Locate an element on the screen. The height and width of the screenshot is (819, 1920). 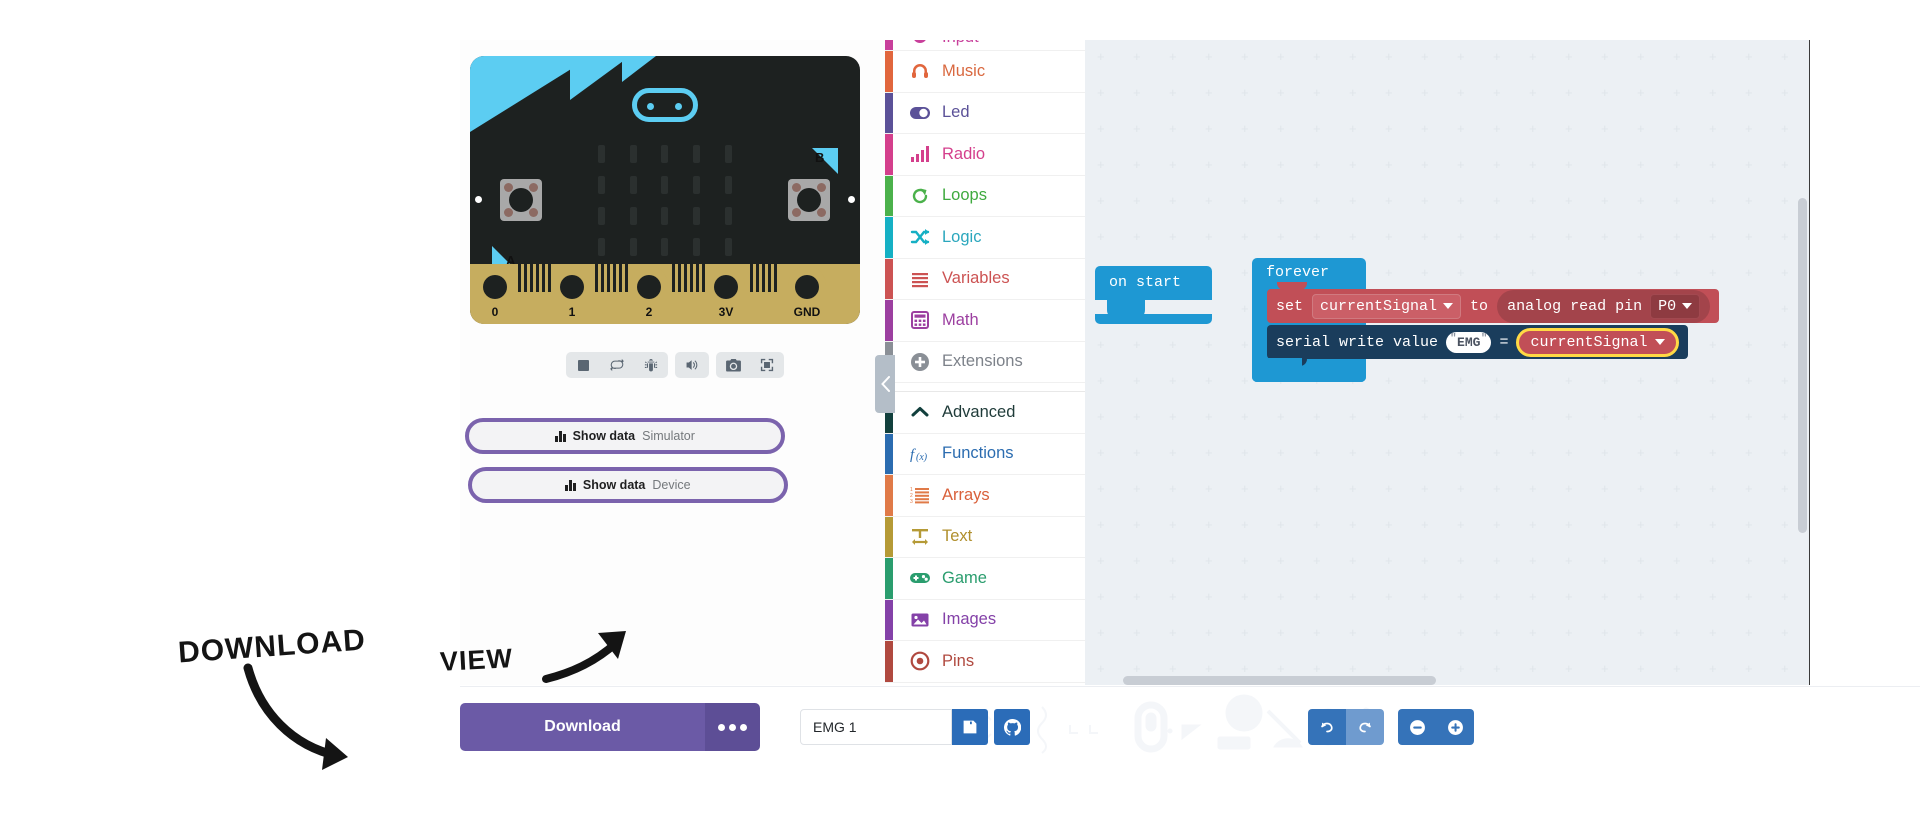
set-to-keyword: to is located at coordinates (1479, 306).